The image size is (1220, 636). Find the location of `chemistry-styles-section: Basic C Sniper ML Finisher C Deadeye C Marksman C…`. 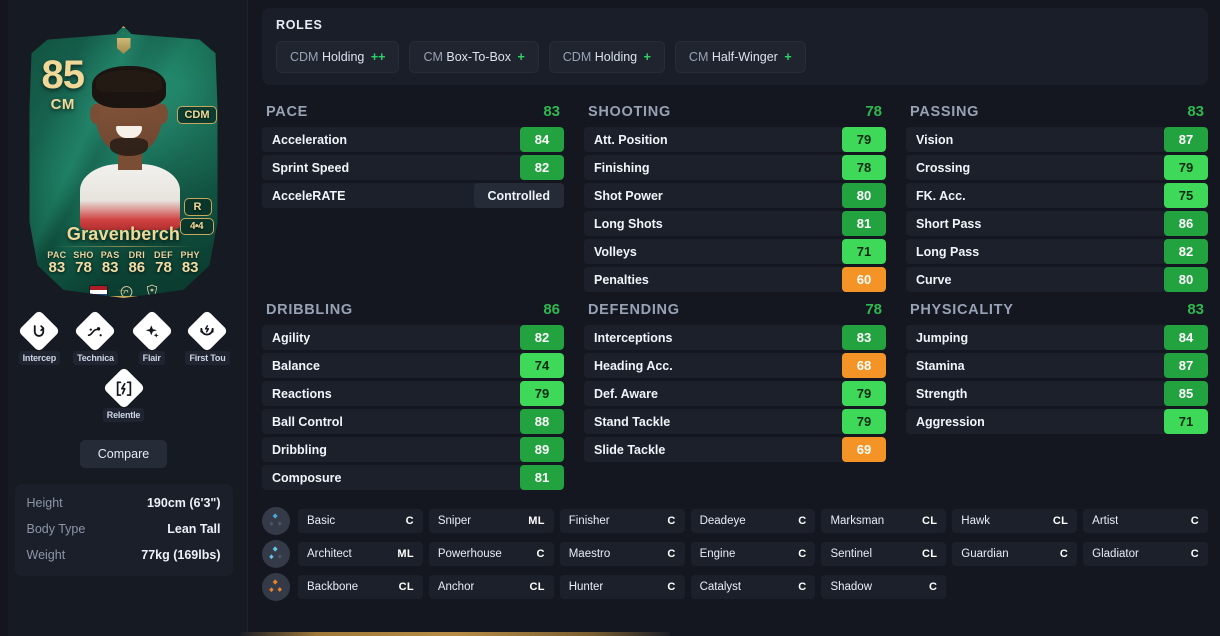

chemistry-styles-section: Basic C Sniper ML Finisher C Deadeye C Marksman C… is located at coordinates (735, 554).